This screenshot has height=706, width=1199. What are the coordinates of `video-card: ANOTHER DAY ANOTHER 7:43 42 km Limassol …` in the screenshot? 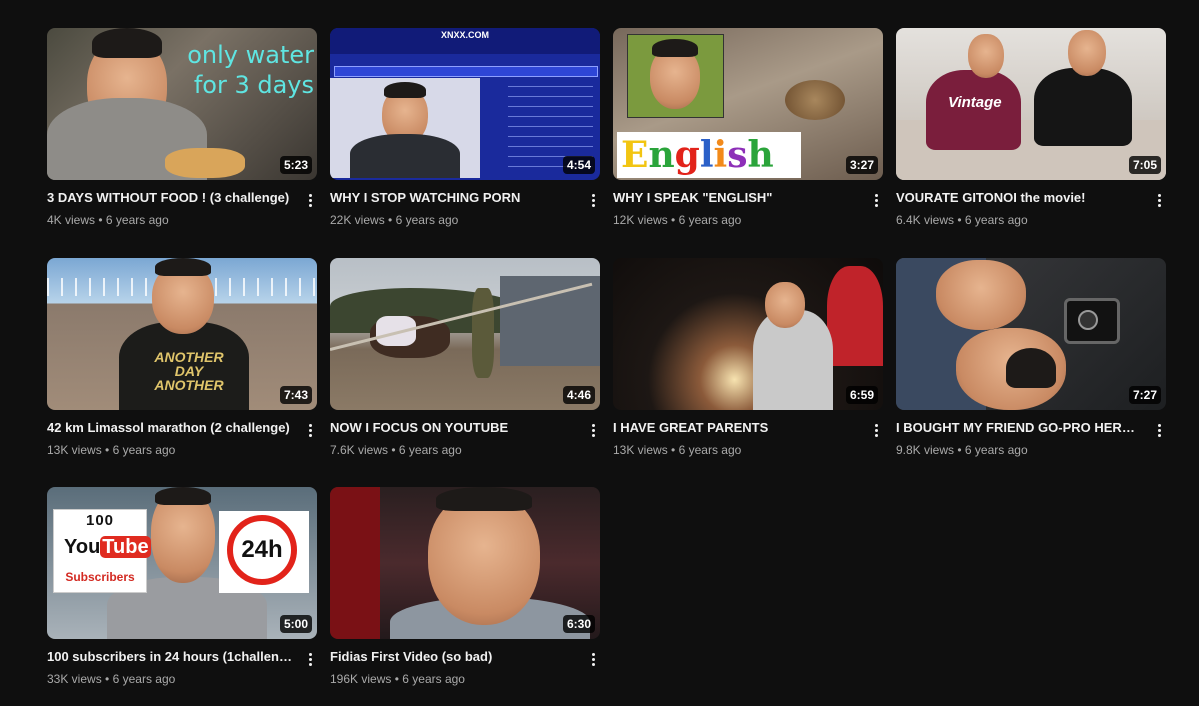 It's located at (182, 363).